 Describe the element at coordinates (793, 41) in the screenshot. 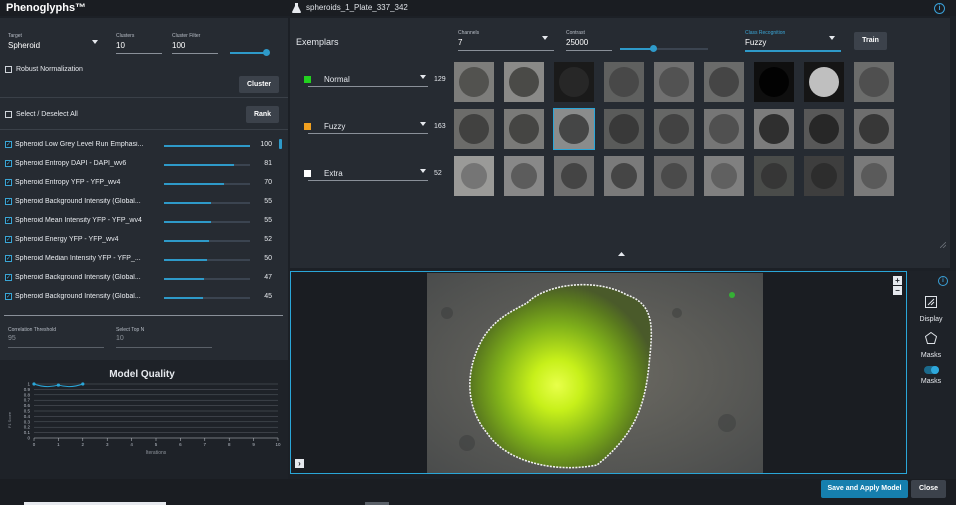

I see `class-recognition-select: Class Recognition Fuzzy` at that location.